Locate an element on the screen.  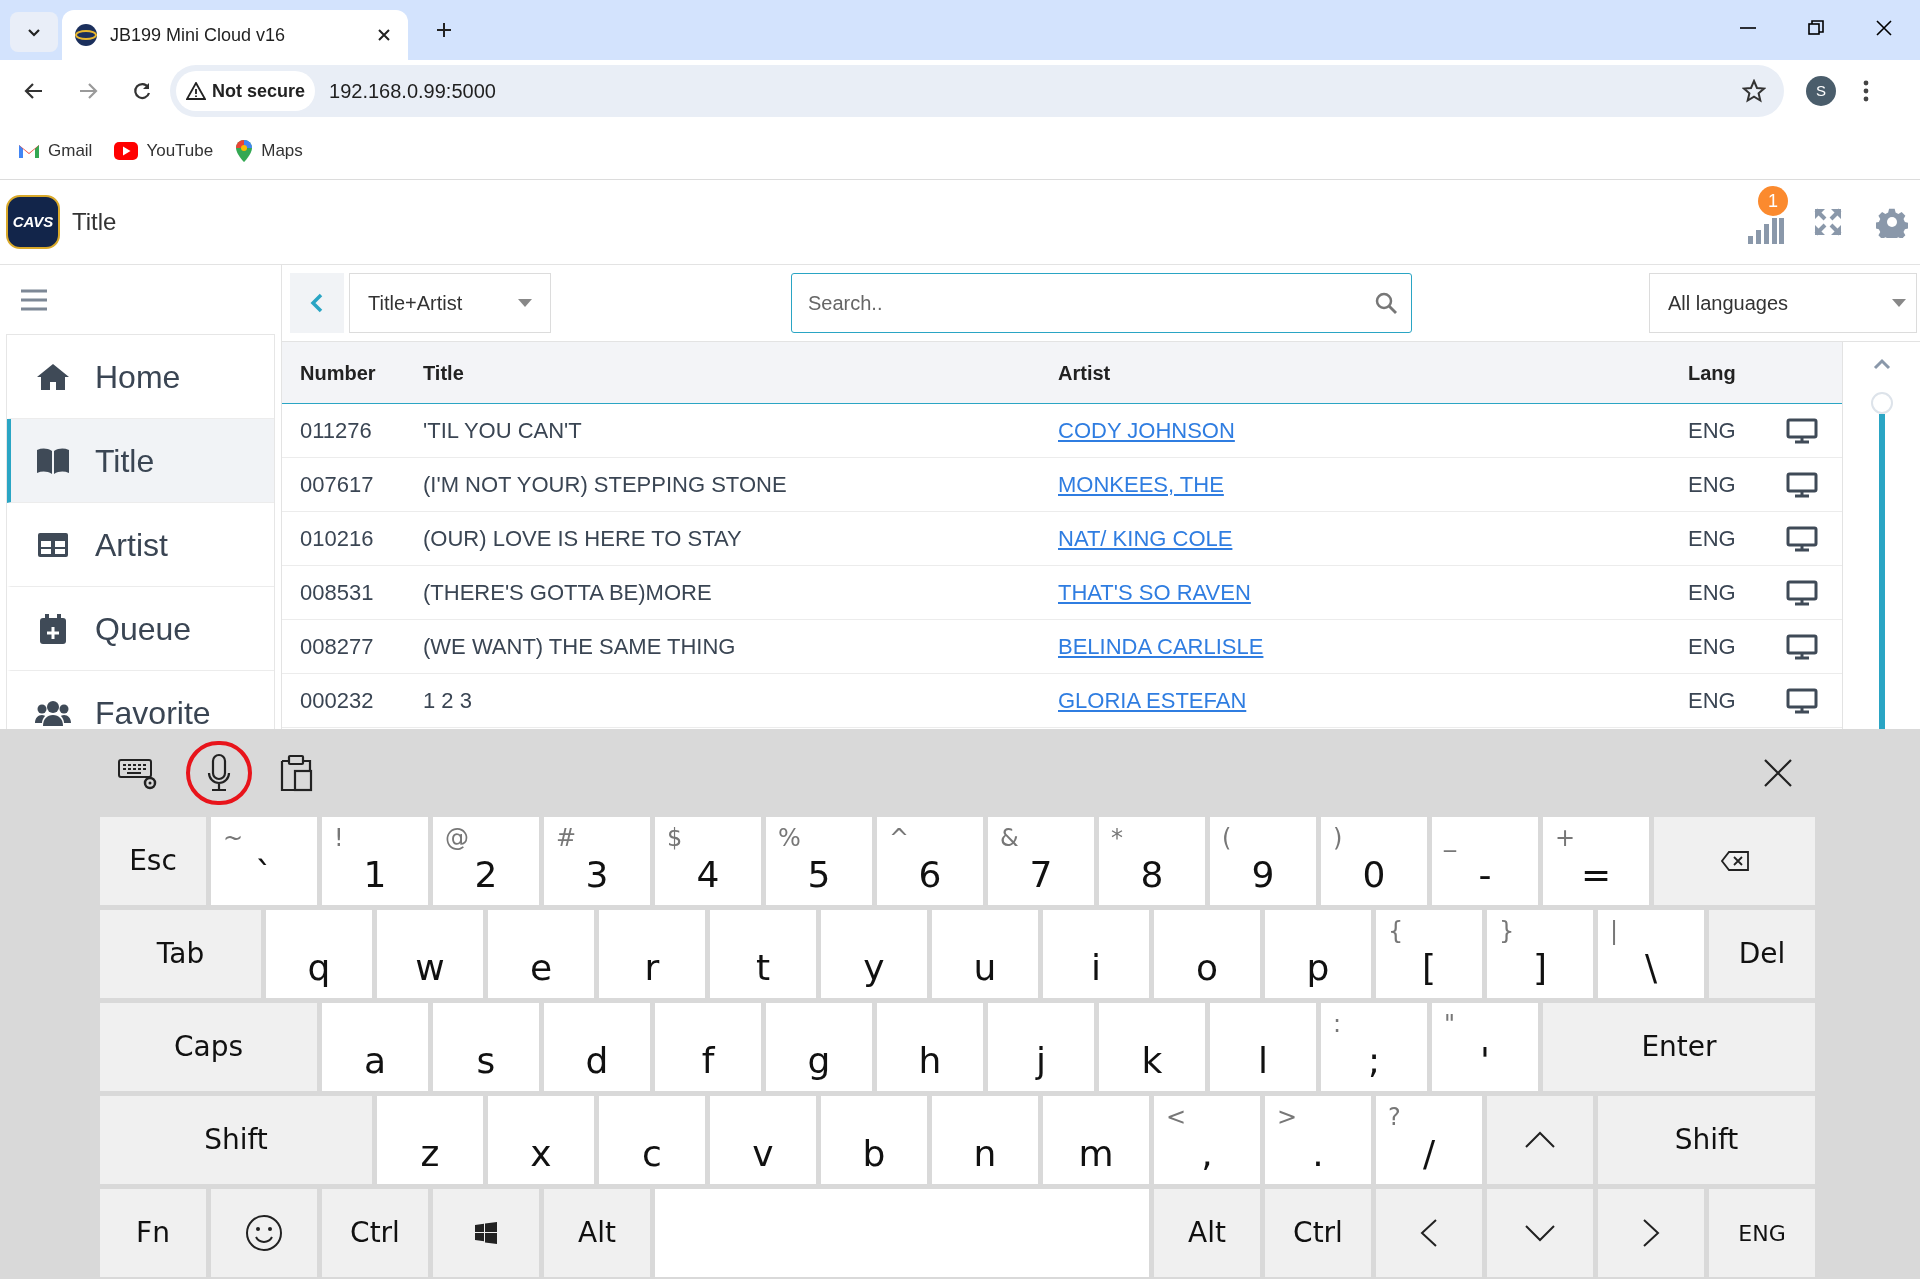
key: Esc is located at coordinates (153, 861).